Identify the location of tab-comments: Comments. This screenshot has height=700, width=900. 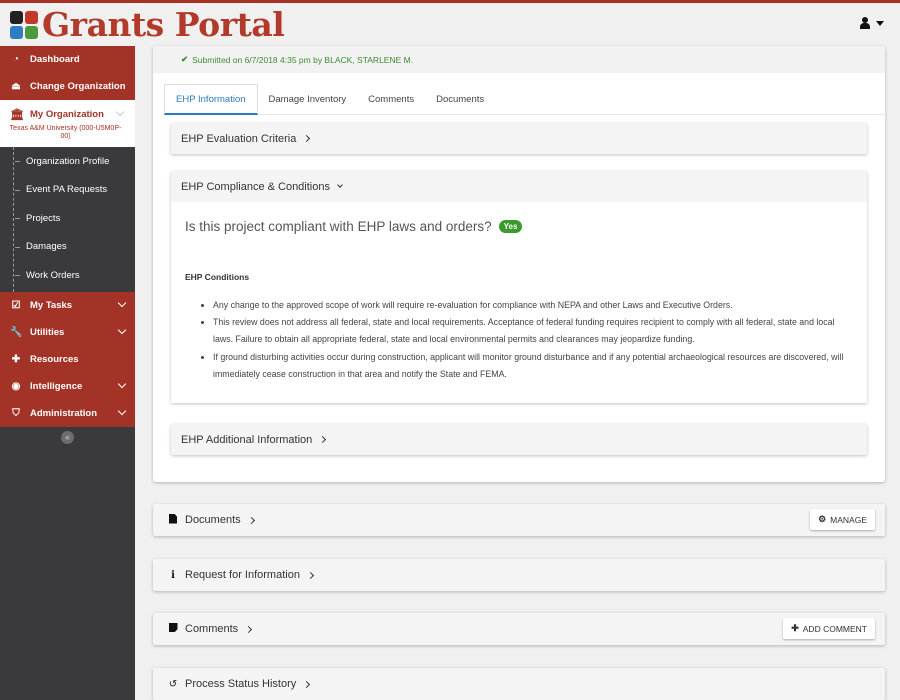
(391, 99).